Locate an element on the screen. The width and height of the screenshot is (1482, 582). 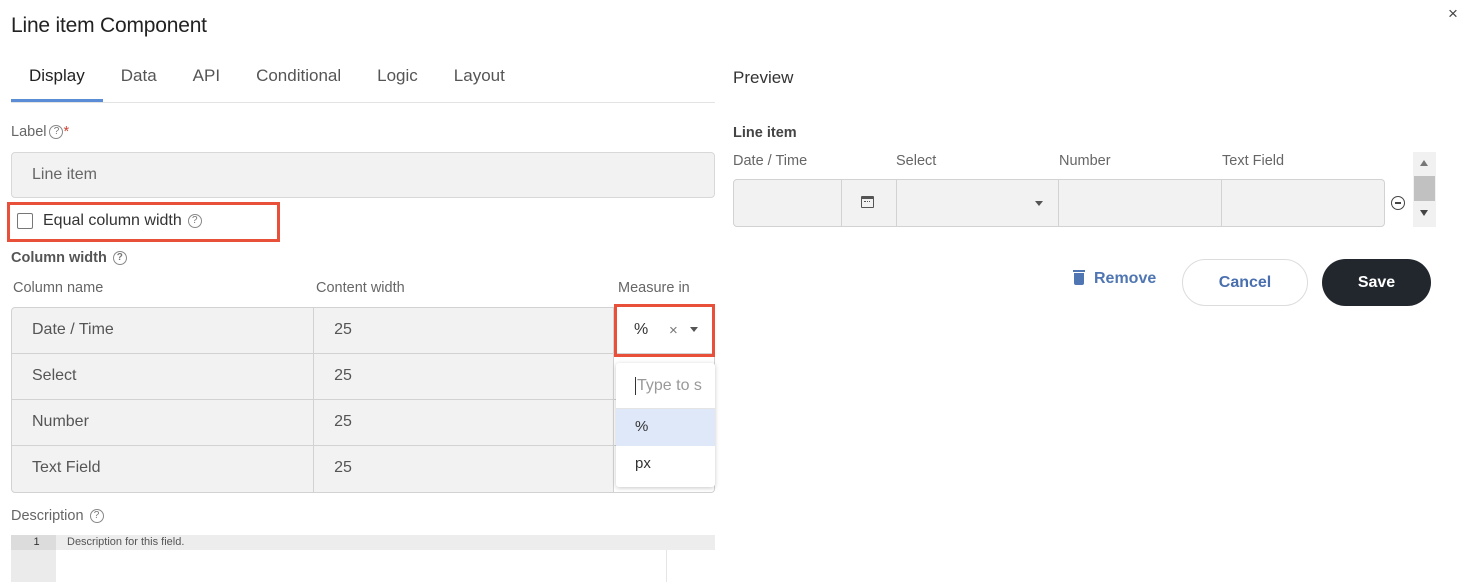
tab-display: Display is located at coordinates (57, 79).